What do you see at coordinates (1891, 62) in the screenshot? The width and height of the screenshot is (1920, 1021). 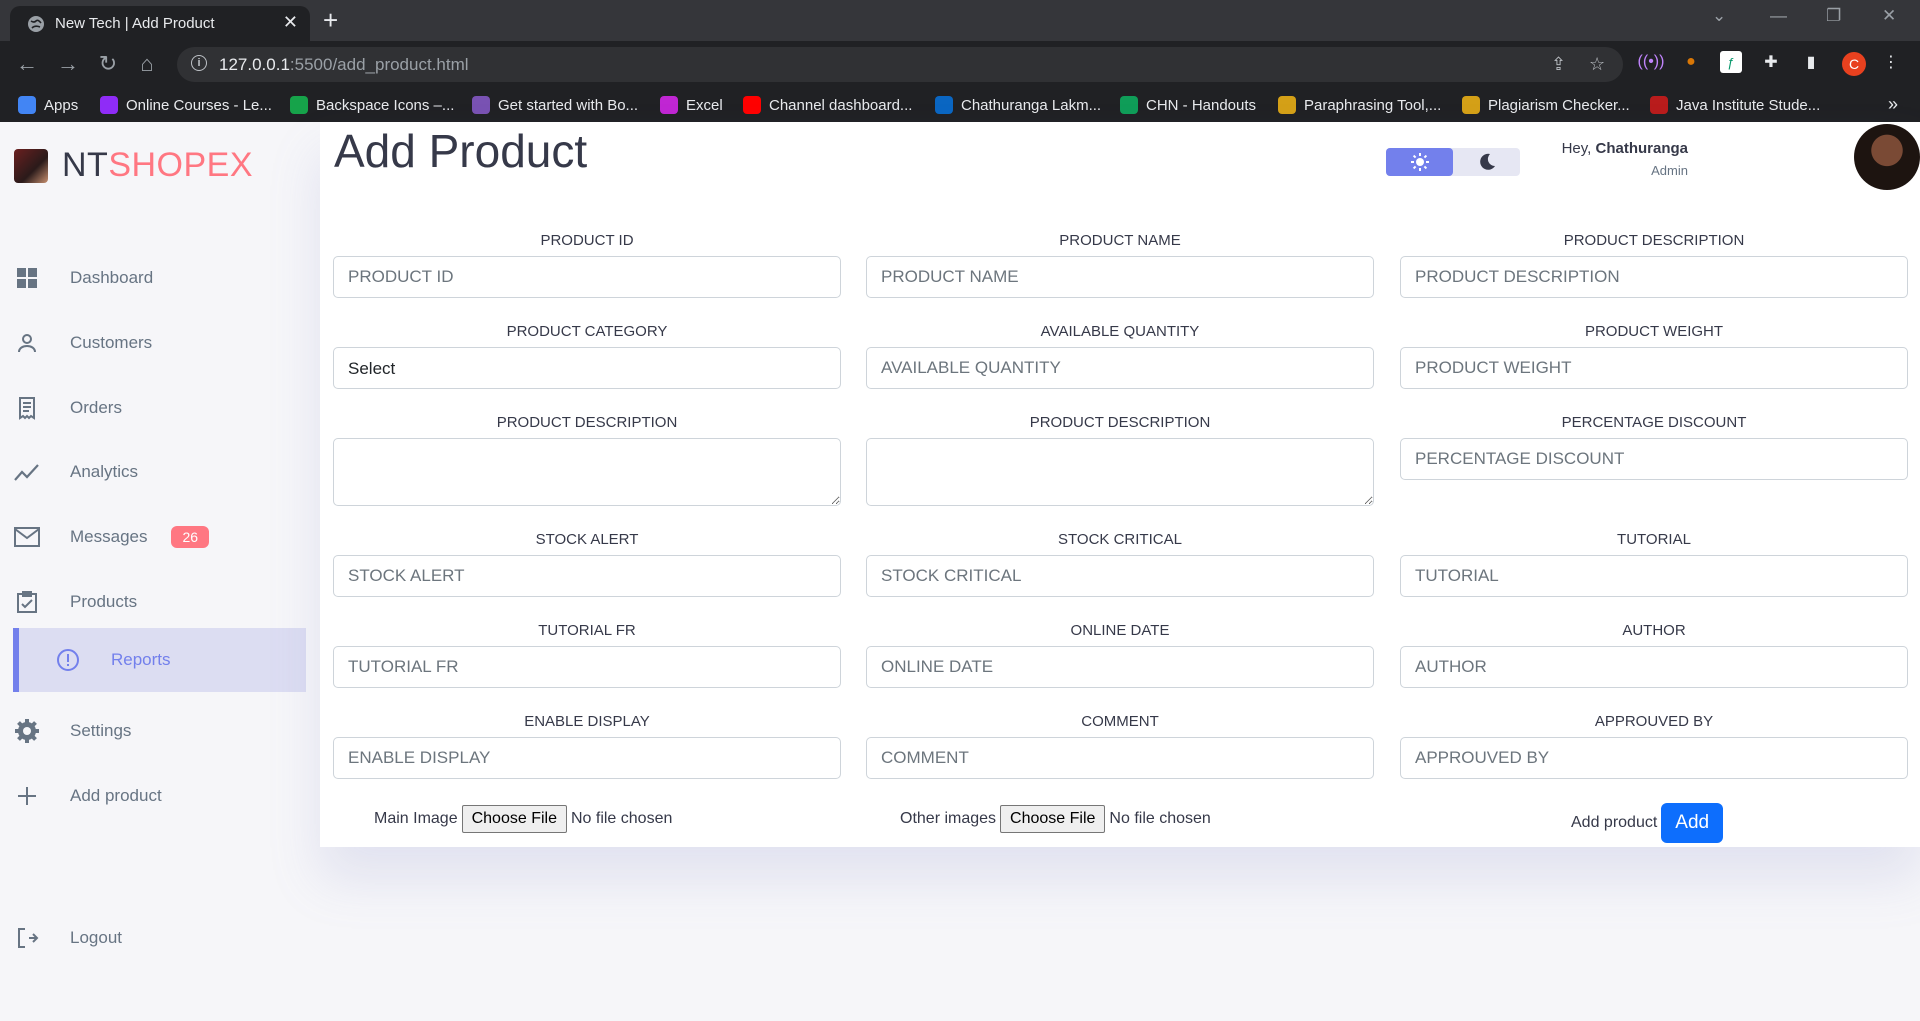 I see `menu-kebab-icon: ⋮` at bounding box center [1891, 62].